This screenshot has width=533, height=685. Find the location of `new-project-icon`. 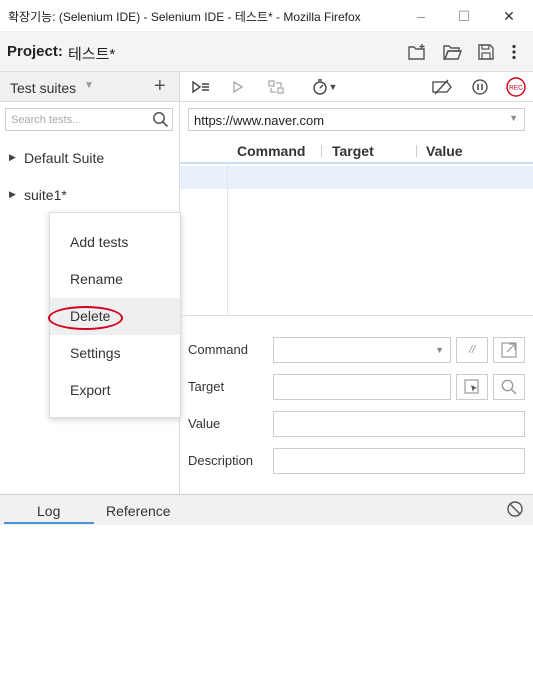

new-project-icon is located at coordinates (417, 52).